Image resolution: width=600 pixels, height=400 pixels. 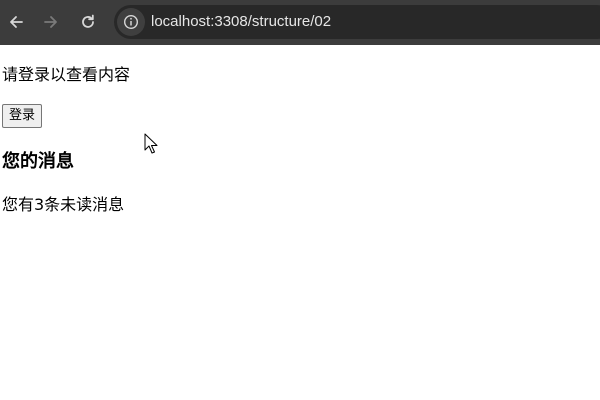 What do you see at coordinates (38, 161) in the screenshot?
I see `messages-heading: 您的消息` at bounding box center [38, 161].